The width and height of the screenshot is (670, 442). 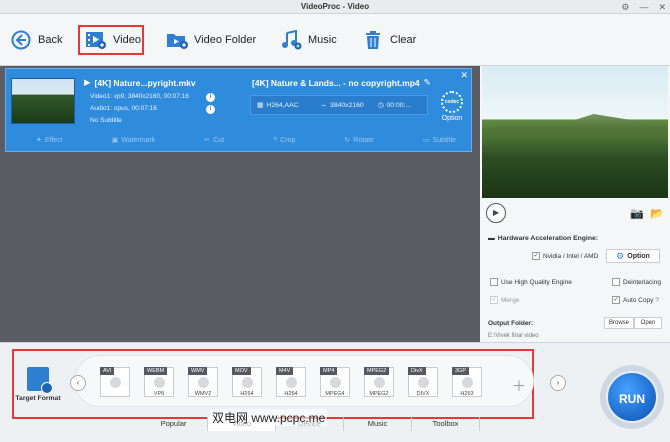 What do you see at coordinates (139, 96) in the screenshot?
I see `source-video-track: Video1: vp9, 3840x2160, 00:07:16` at bounding box center [139, 96].